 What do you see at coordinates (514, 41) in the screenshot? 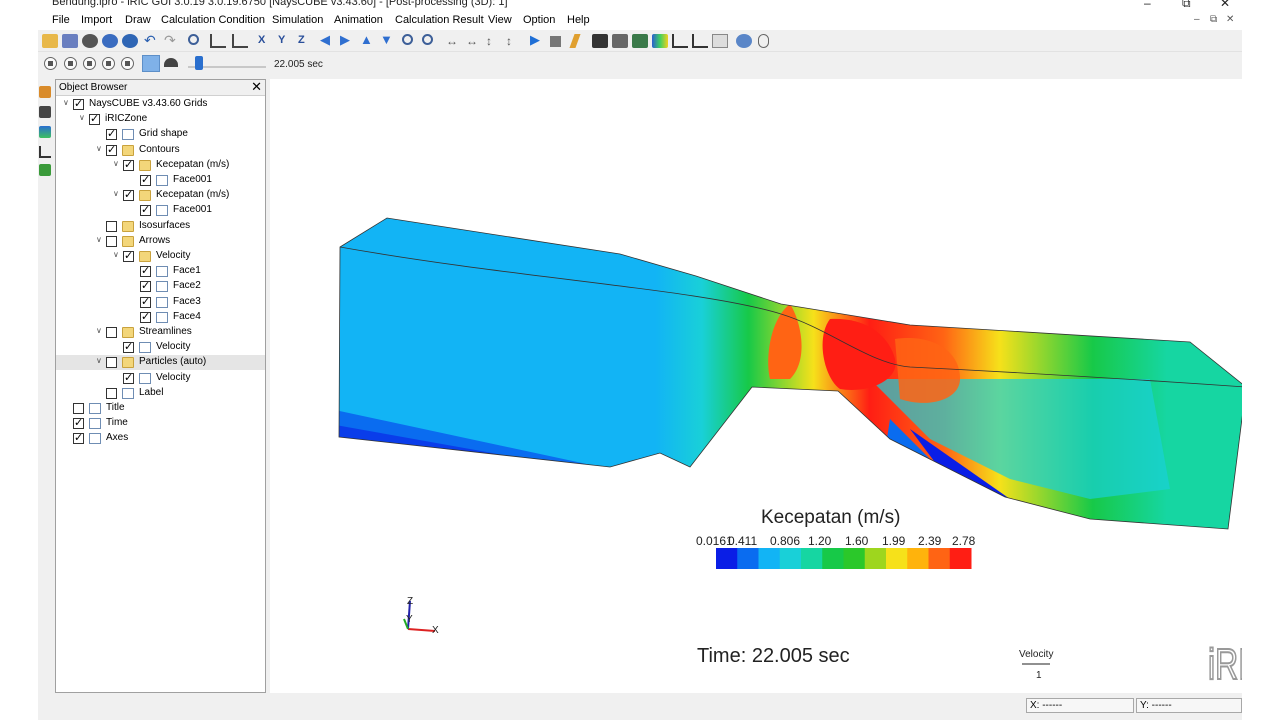
I see `shrink-vertical-icon: ↕` at bounding box center [514, 41].